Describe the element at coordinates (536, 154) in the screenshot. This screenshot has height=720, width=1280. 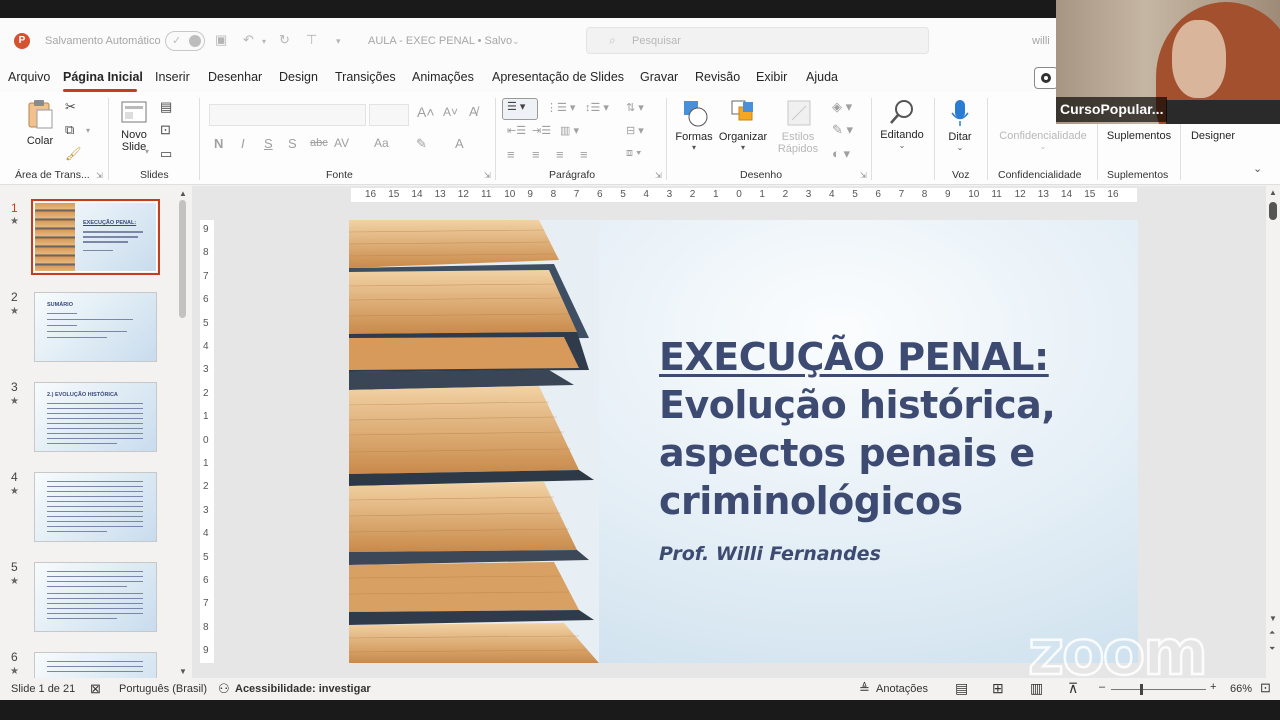
I see `align-center-icon: ≡` at that location.